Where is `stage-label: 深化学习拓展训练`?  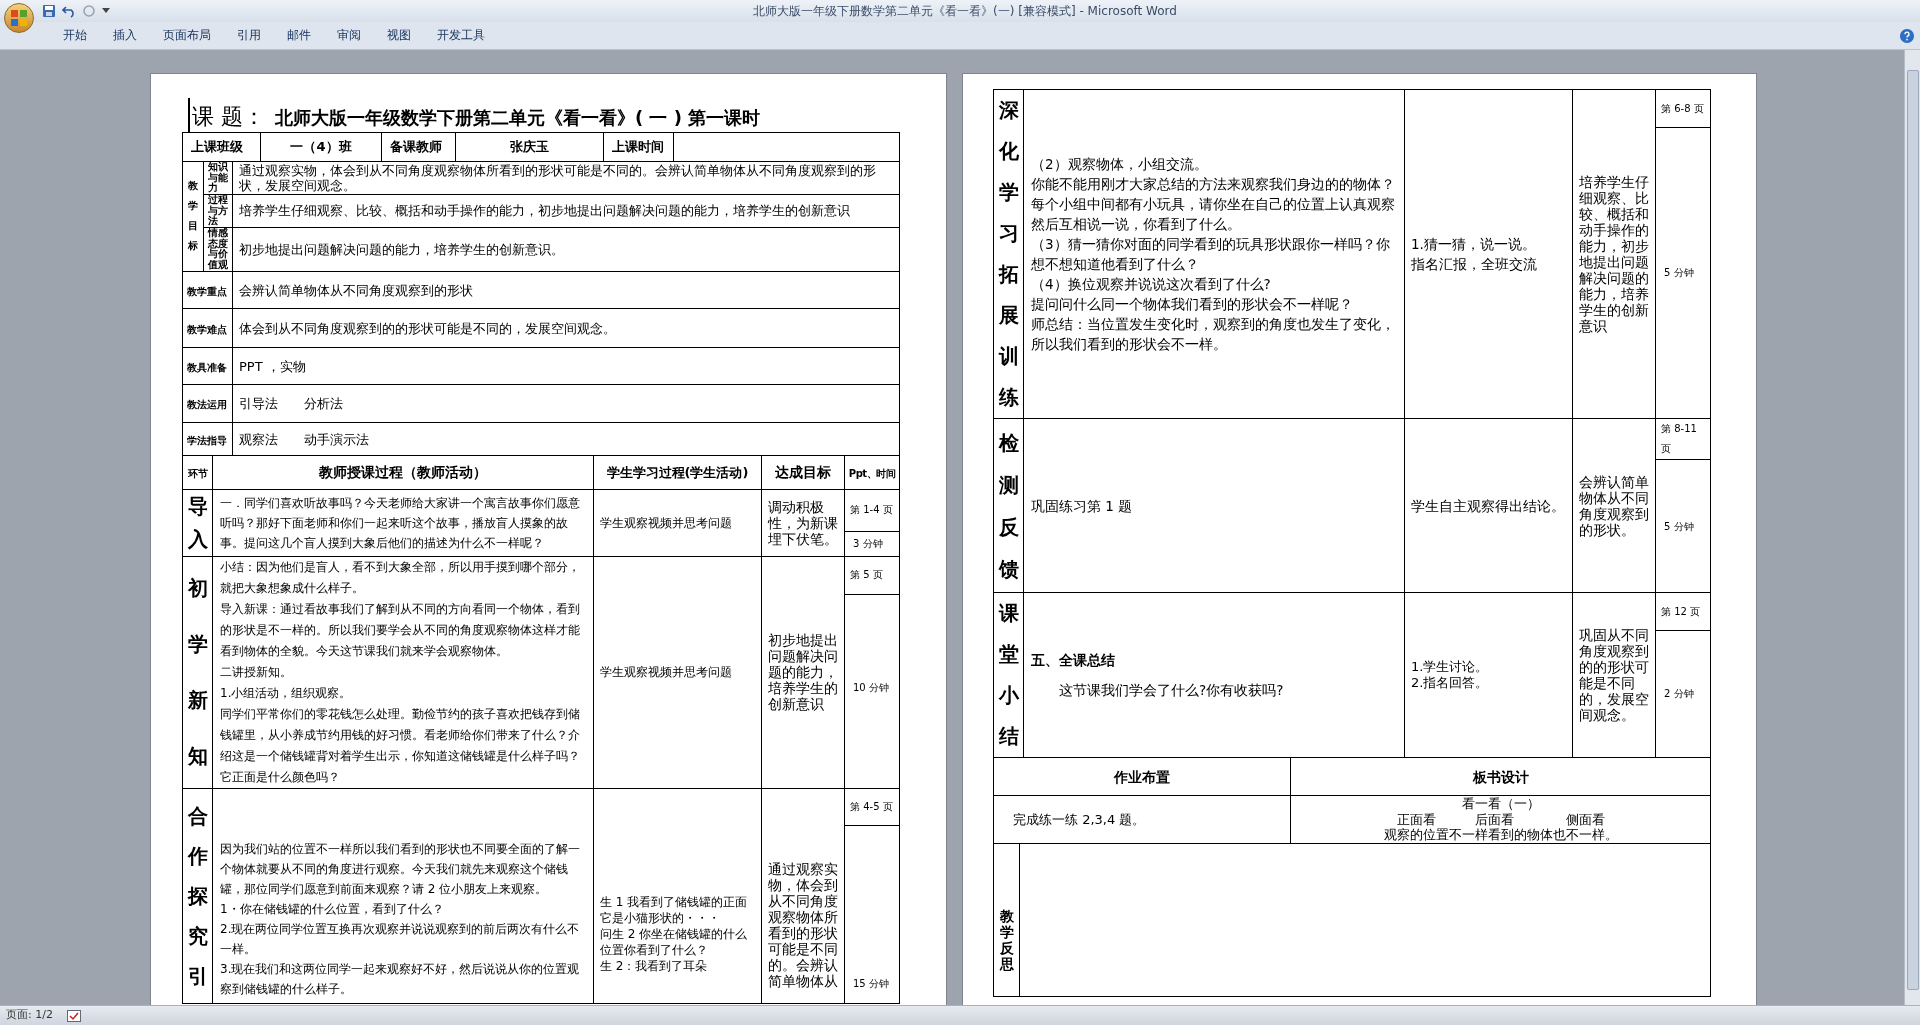
stage-label: 深化学习拓展训练 is located at coordinates (1008, 254).